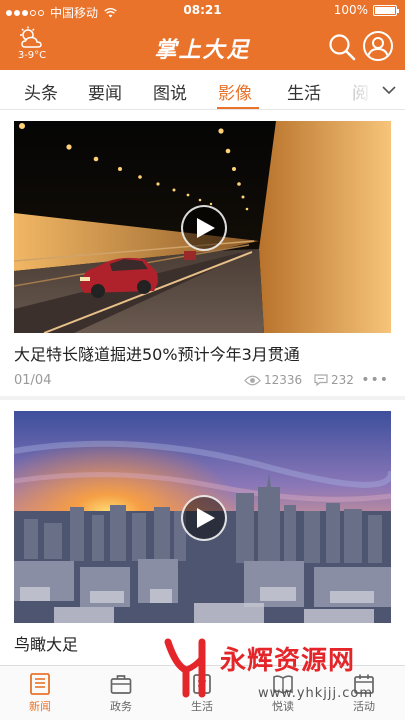 The width and height of the screenshot is (405, 720). Describe the element at coordinates (40, 706) in the screenshot. I see `tabbar-label: 新闻` at that location.